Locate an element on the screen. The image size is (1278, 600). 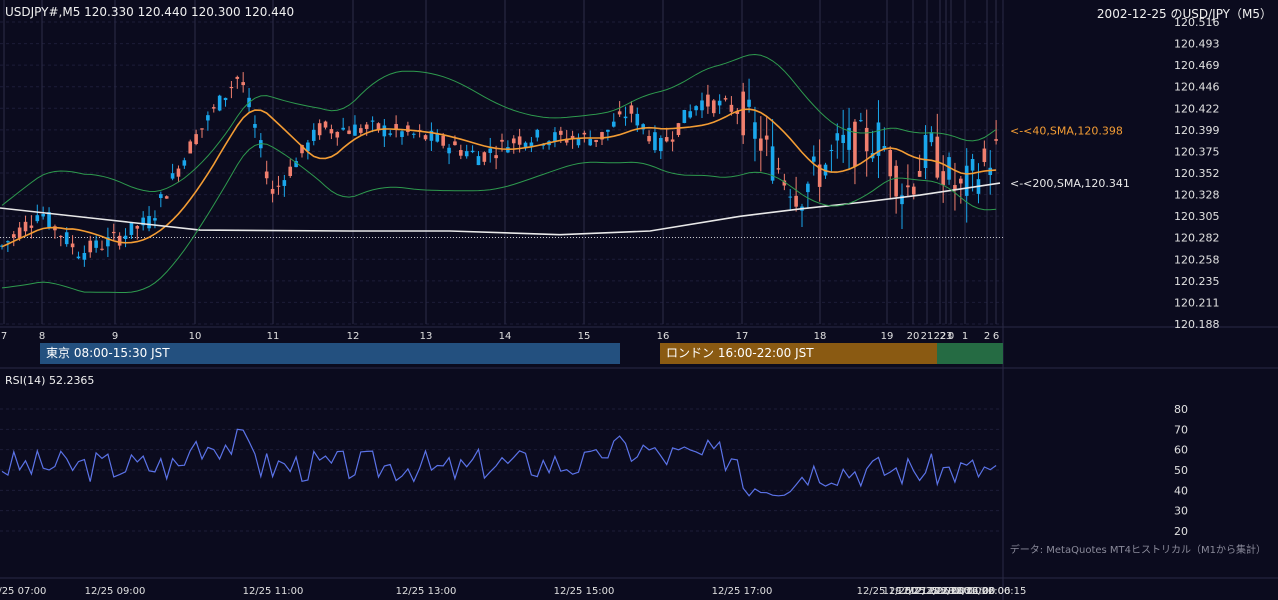
time-tick-label: 13 is located at coordinates (426, 336).